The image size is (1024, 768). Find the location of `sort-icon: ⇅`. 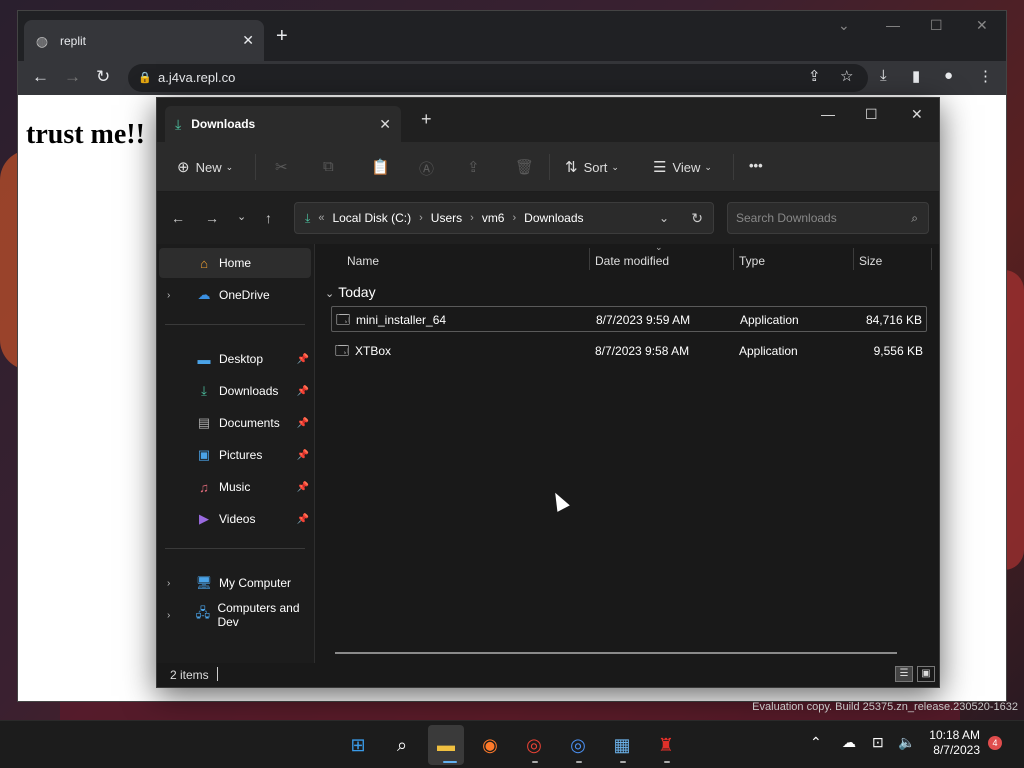

sort-icon: ⇅ is located at coordinates (571, 167).